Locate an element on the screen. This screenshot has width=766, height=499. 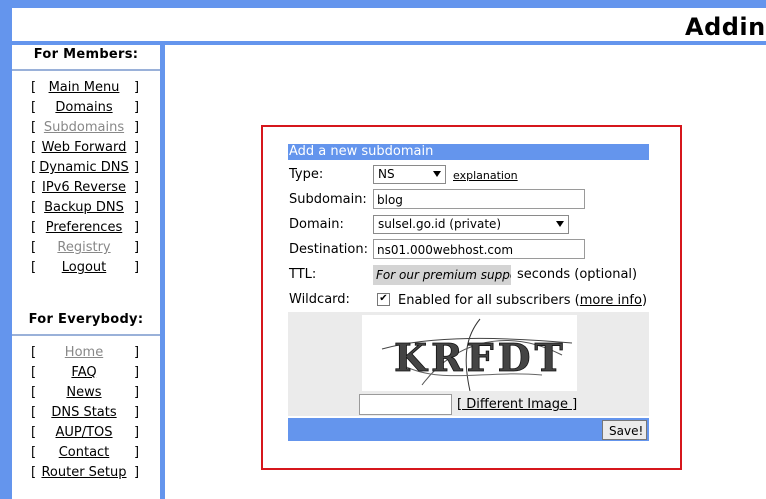
captcha-image: KRFDT is located at coordinates (469, 353).